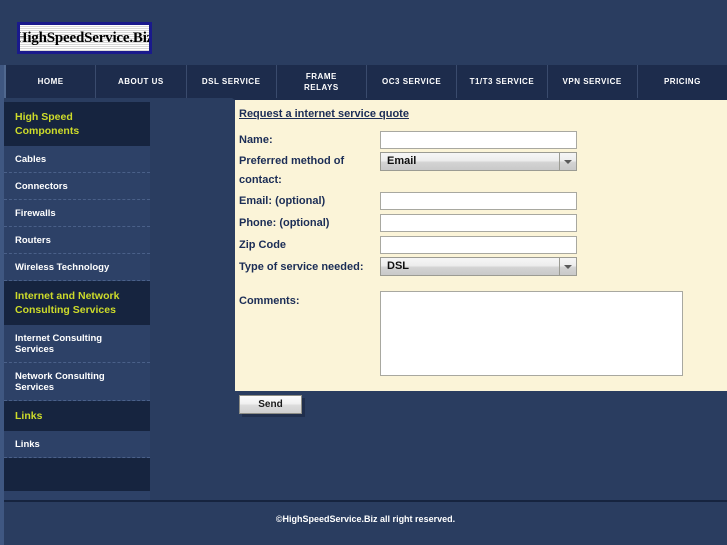 Image resolution: width=727 pixels, height=545 pixels. I want to click on sidebar-filler-dark, so click(77, 474).